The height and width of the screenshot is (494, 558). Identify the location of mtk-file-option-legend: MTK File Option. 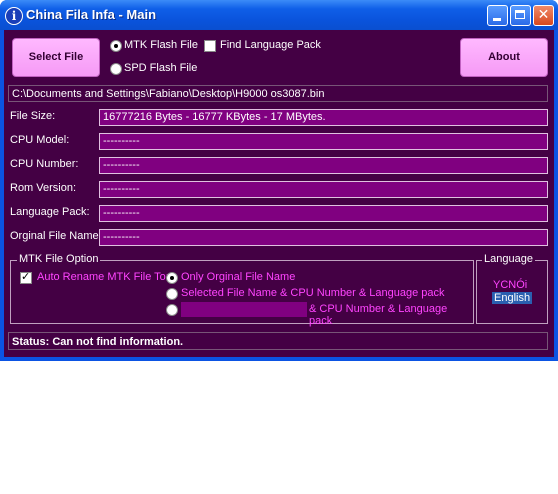
(59, 259).